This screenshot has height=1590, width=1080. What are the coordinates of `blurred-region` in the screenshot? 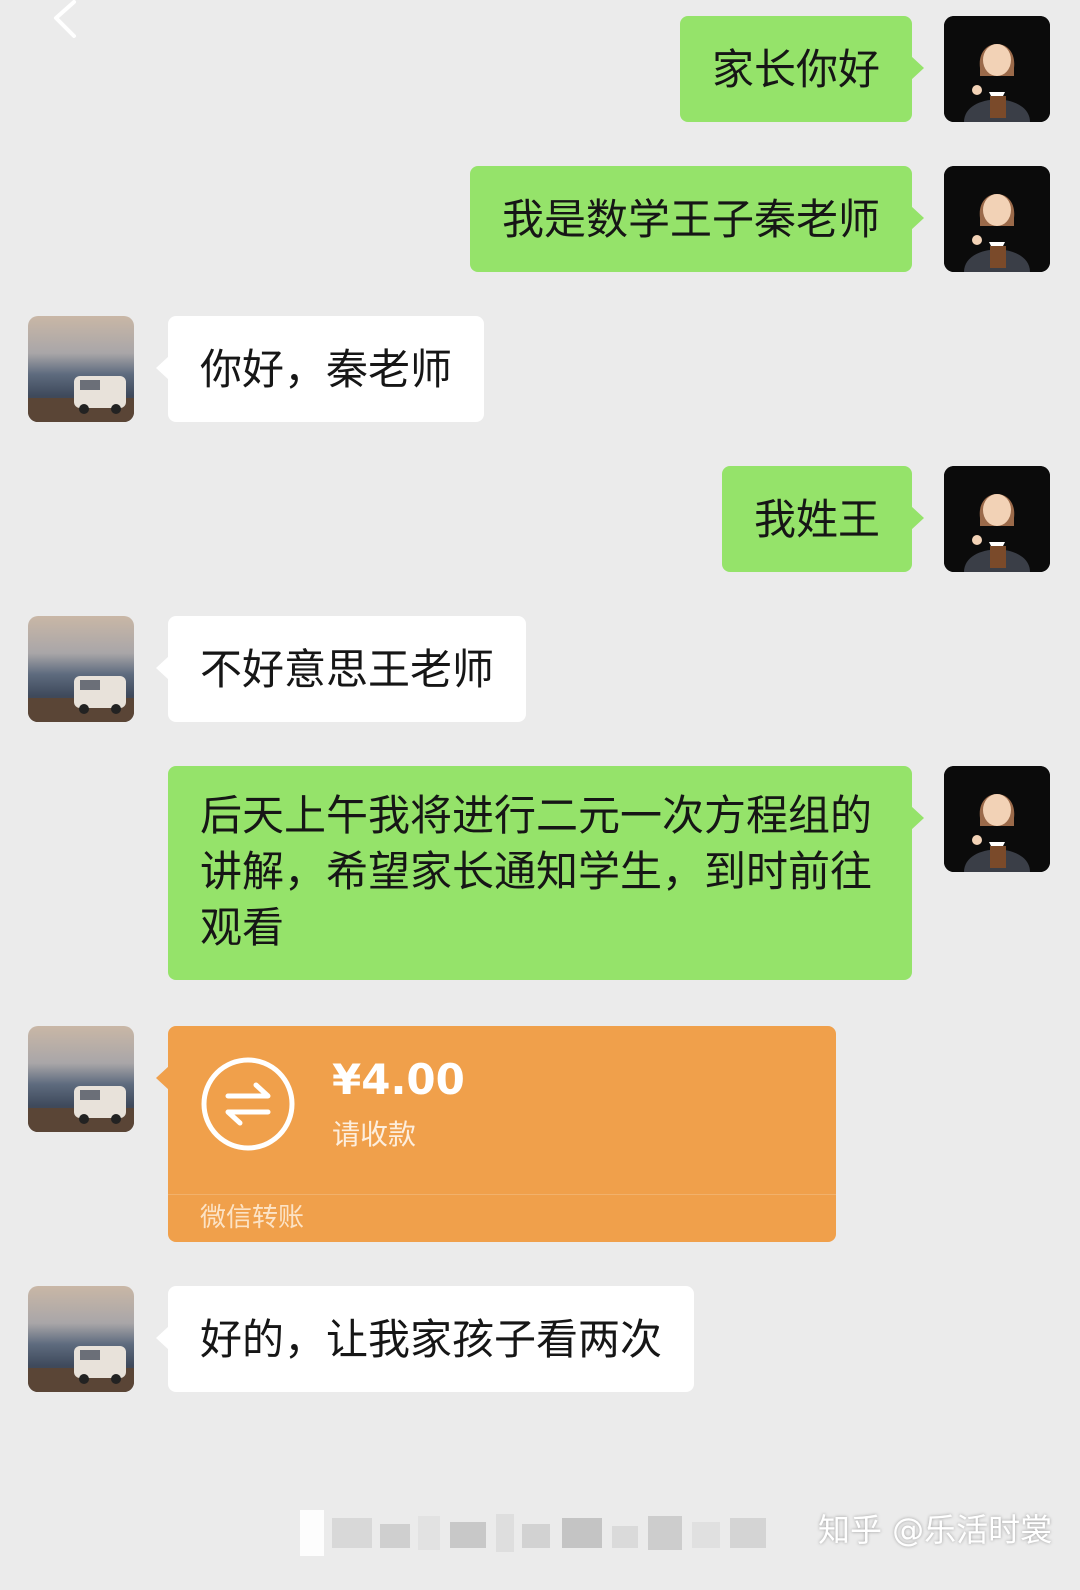 It's located at (540, 1533).